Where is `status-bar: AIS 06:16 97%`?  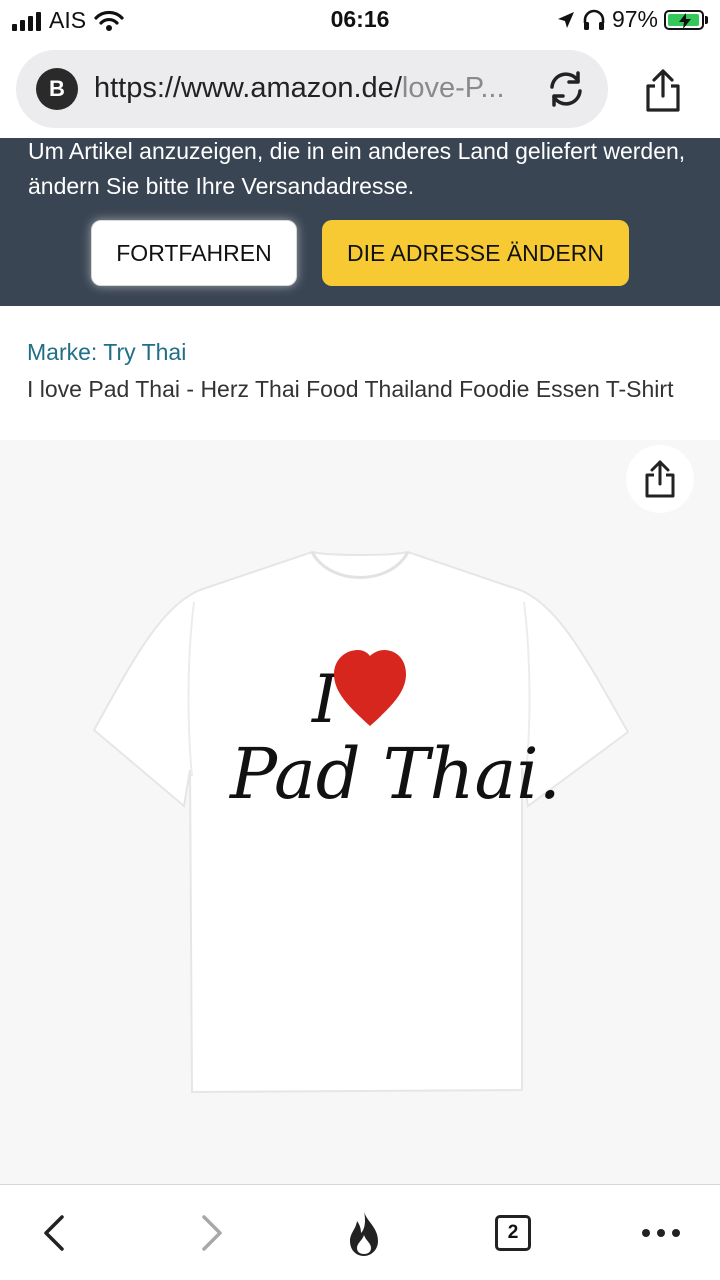
status-bar: AIS 06:16 97% is located at coordinates (360, 20).